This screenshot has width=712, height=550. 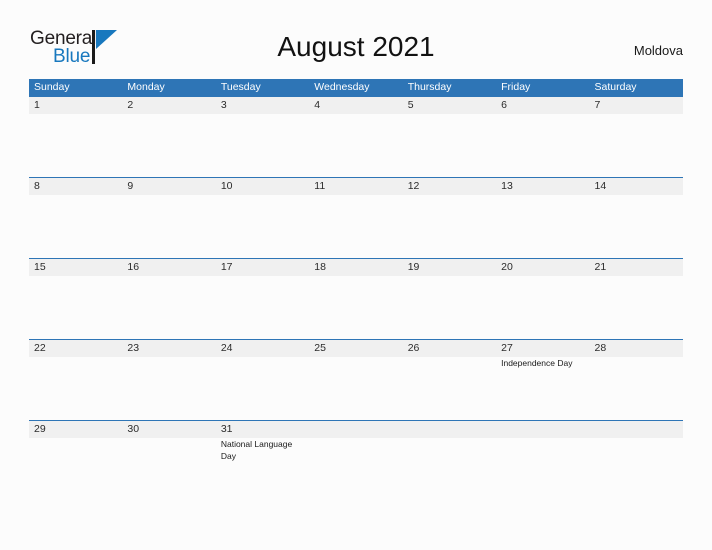 I want to click on day-cell-inner: 11, so click(x=356, y=218).